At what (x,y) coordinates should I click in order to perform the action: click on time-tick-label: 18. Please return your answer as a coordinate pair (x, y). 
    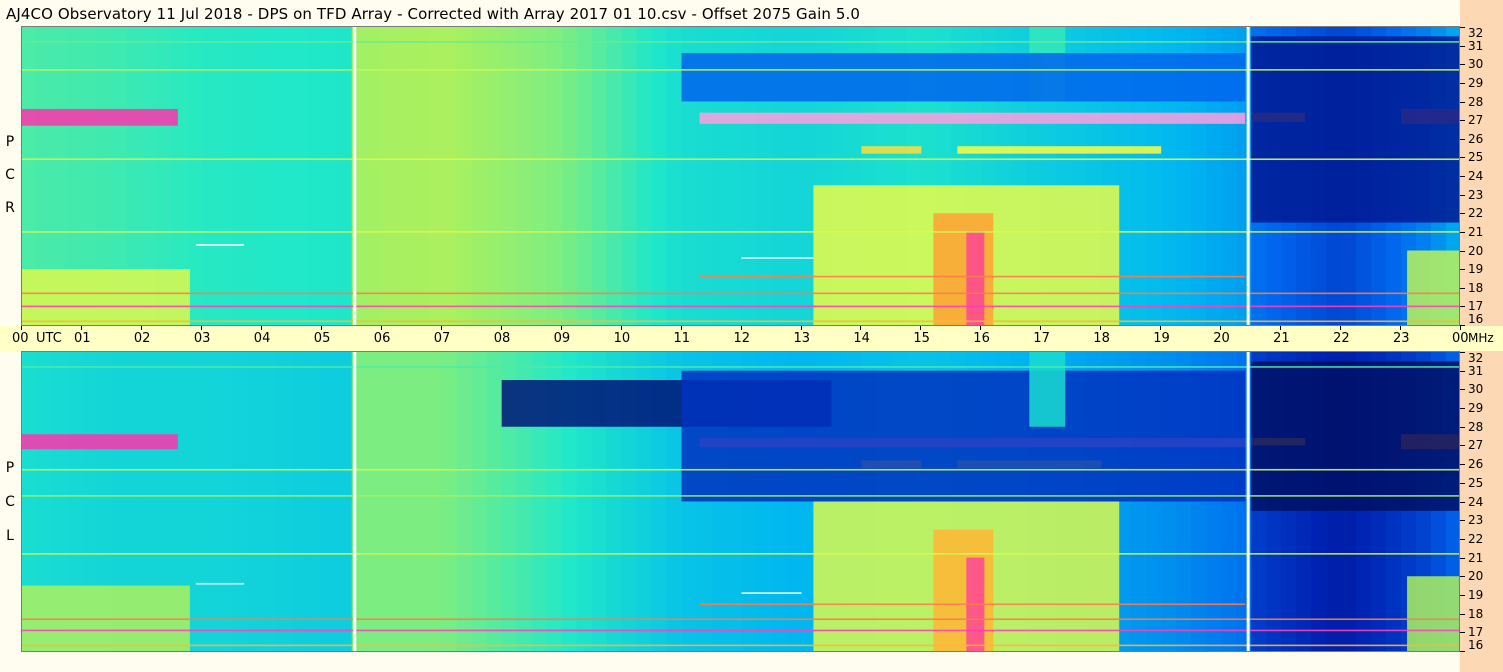
    Looking at the image, I should click on (1101, 338).